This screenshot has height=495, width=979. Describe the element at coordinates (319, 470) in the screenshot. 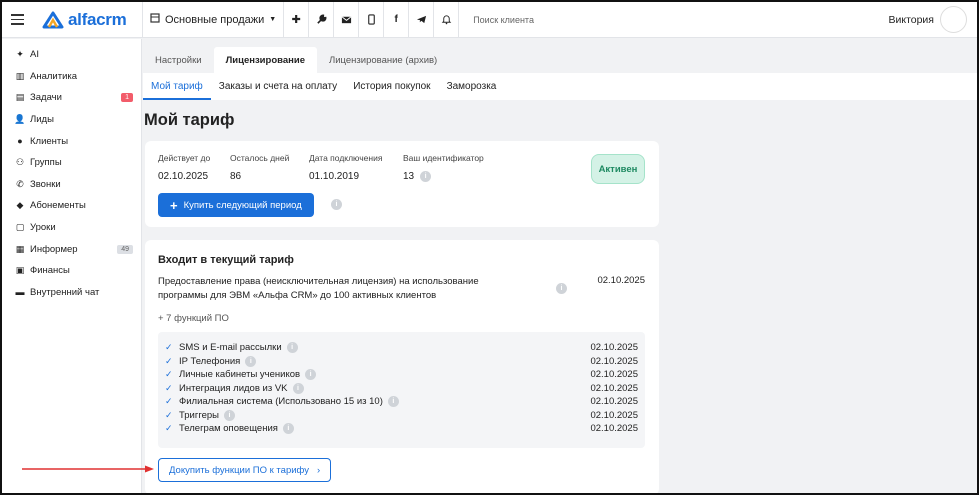

I see `chevron-right-icon: ›` at that location.